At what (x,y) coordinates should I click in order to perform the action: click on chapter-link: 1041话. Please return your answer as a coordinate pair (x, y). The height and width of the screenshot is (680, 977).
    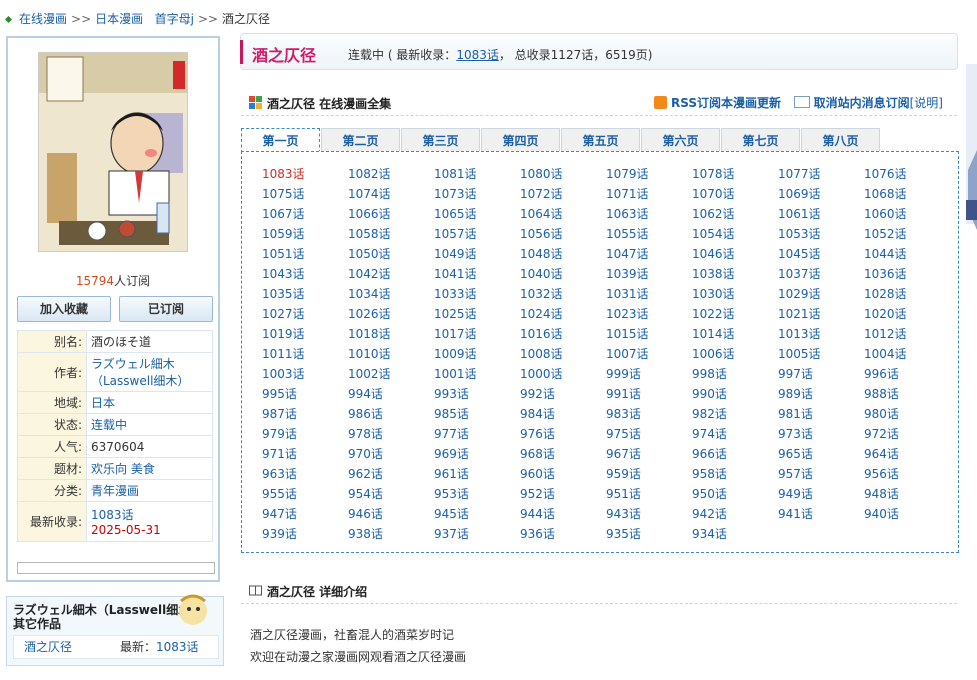
    Looking at the image, I should click on (455, 273).